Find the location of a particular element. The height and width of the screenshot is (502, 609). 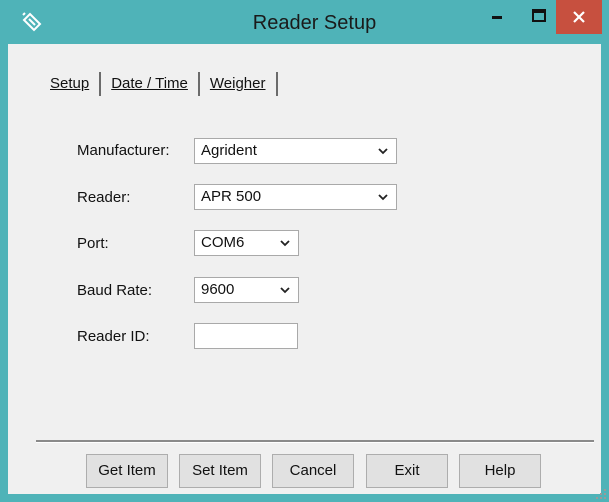

help-button: Help is located at coordinates (500, 471).